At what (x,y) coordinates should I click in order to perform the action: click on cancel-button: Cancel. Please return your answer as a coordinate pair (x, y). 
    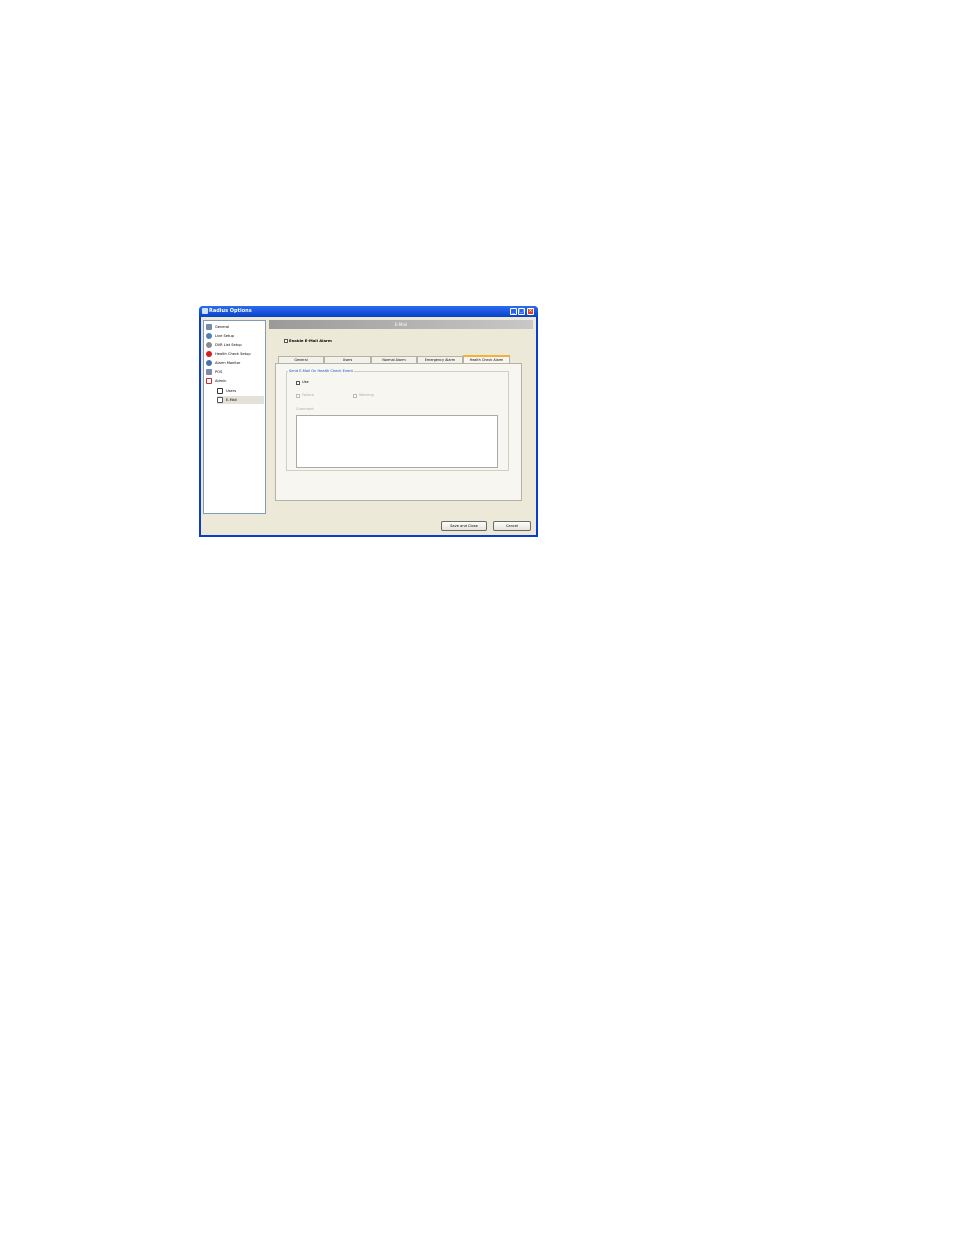
    Looking at the image, I should click on (512, 526).